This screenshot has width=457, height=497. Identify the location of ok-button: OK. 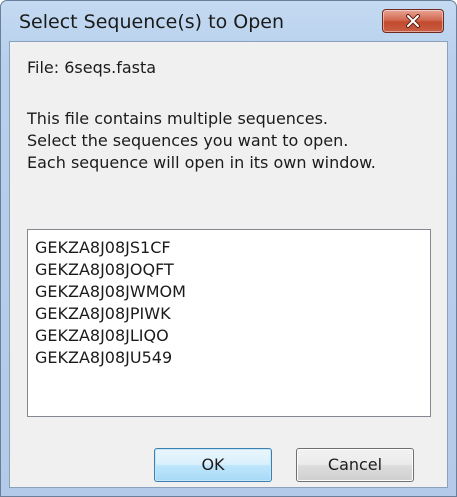
(213, 465).